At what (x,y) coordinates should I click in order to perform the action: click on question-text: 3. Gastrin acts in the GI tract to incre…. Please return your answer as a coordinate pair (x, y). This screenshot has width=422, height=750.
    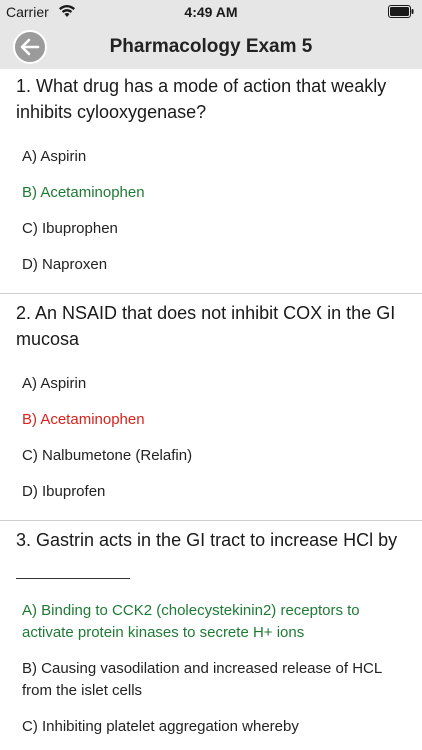
    Looking at the image, I should click on (211, 550).